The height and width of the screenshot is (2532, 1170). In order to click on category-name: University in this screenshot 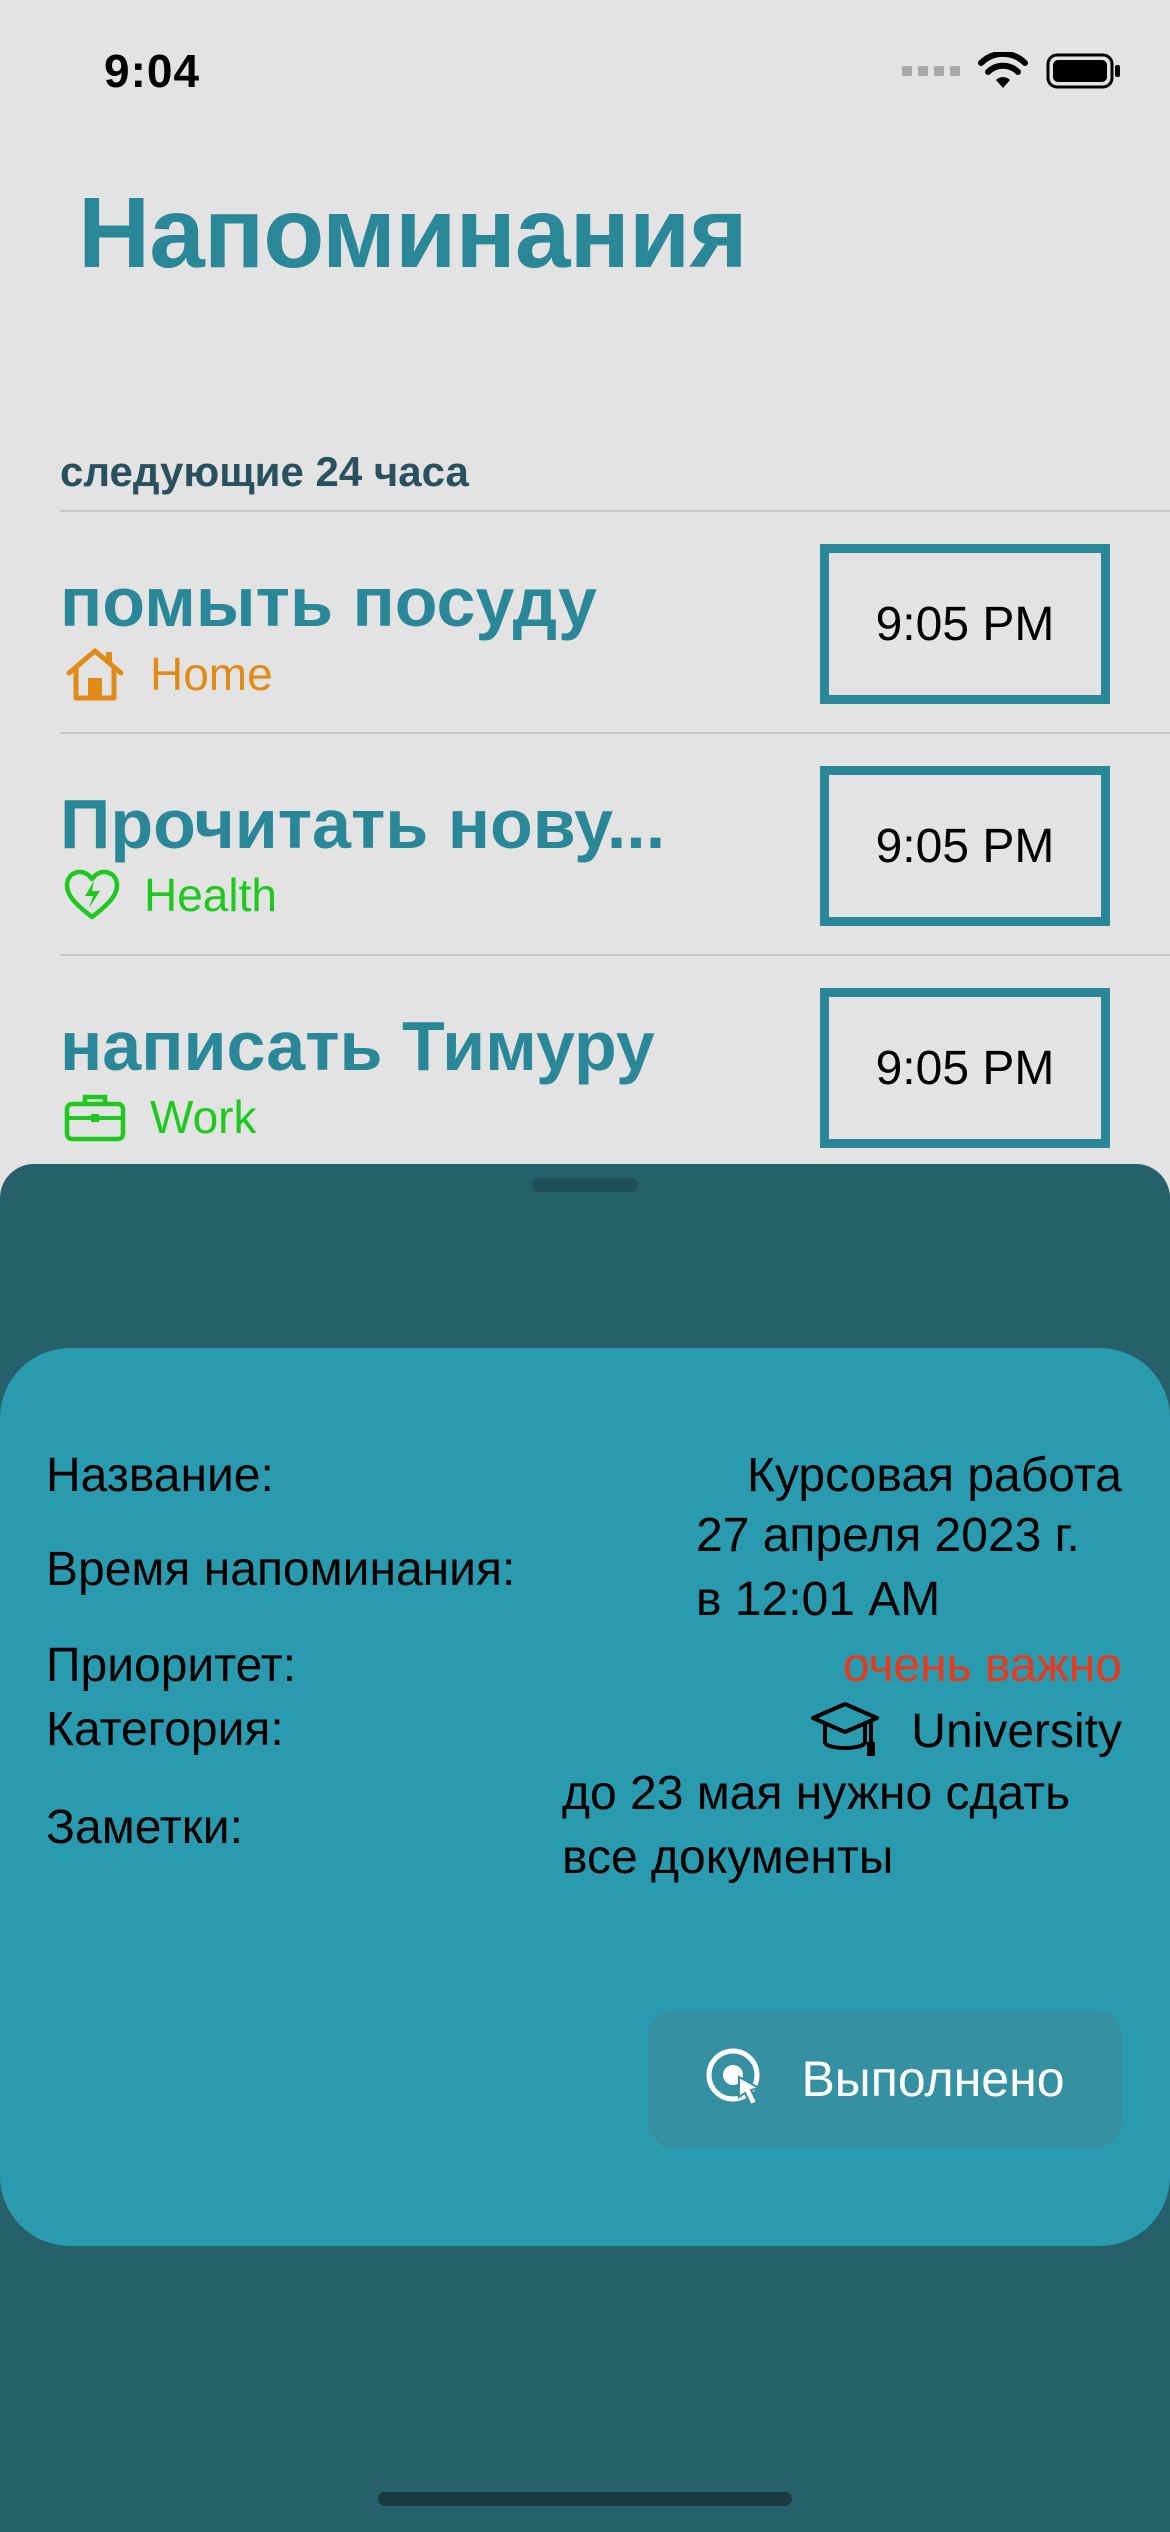, I will do `click(1016, 1731)`.